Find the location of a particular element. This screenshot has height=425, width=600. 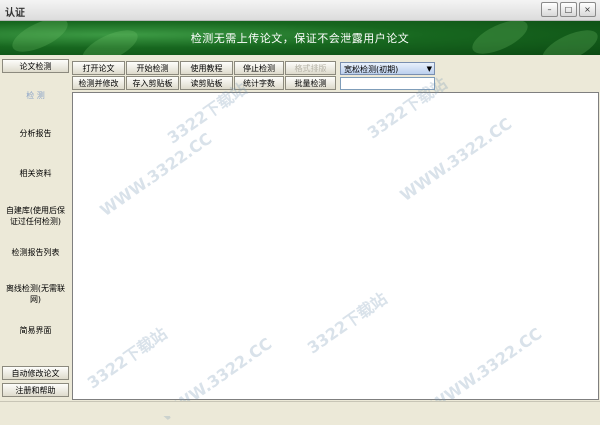

title-bar: 认证 – □ × is located at coordinates (300, 10).